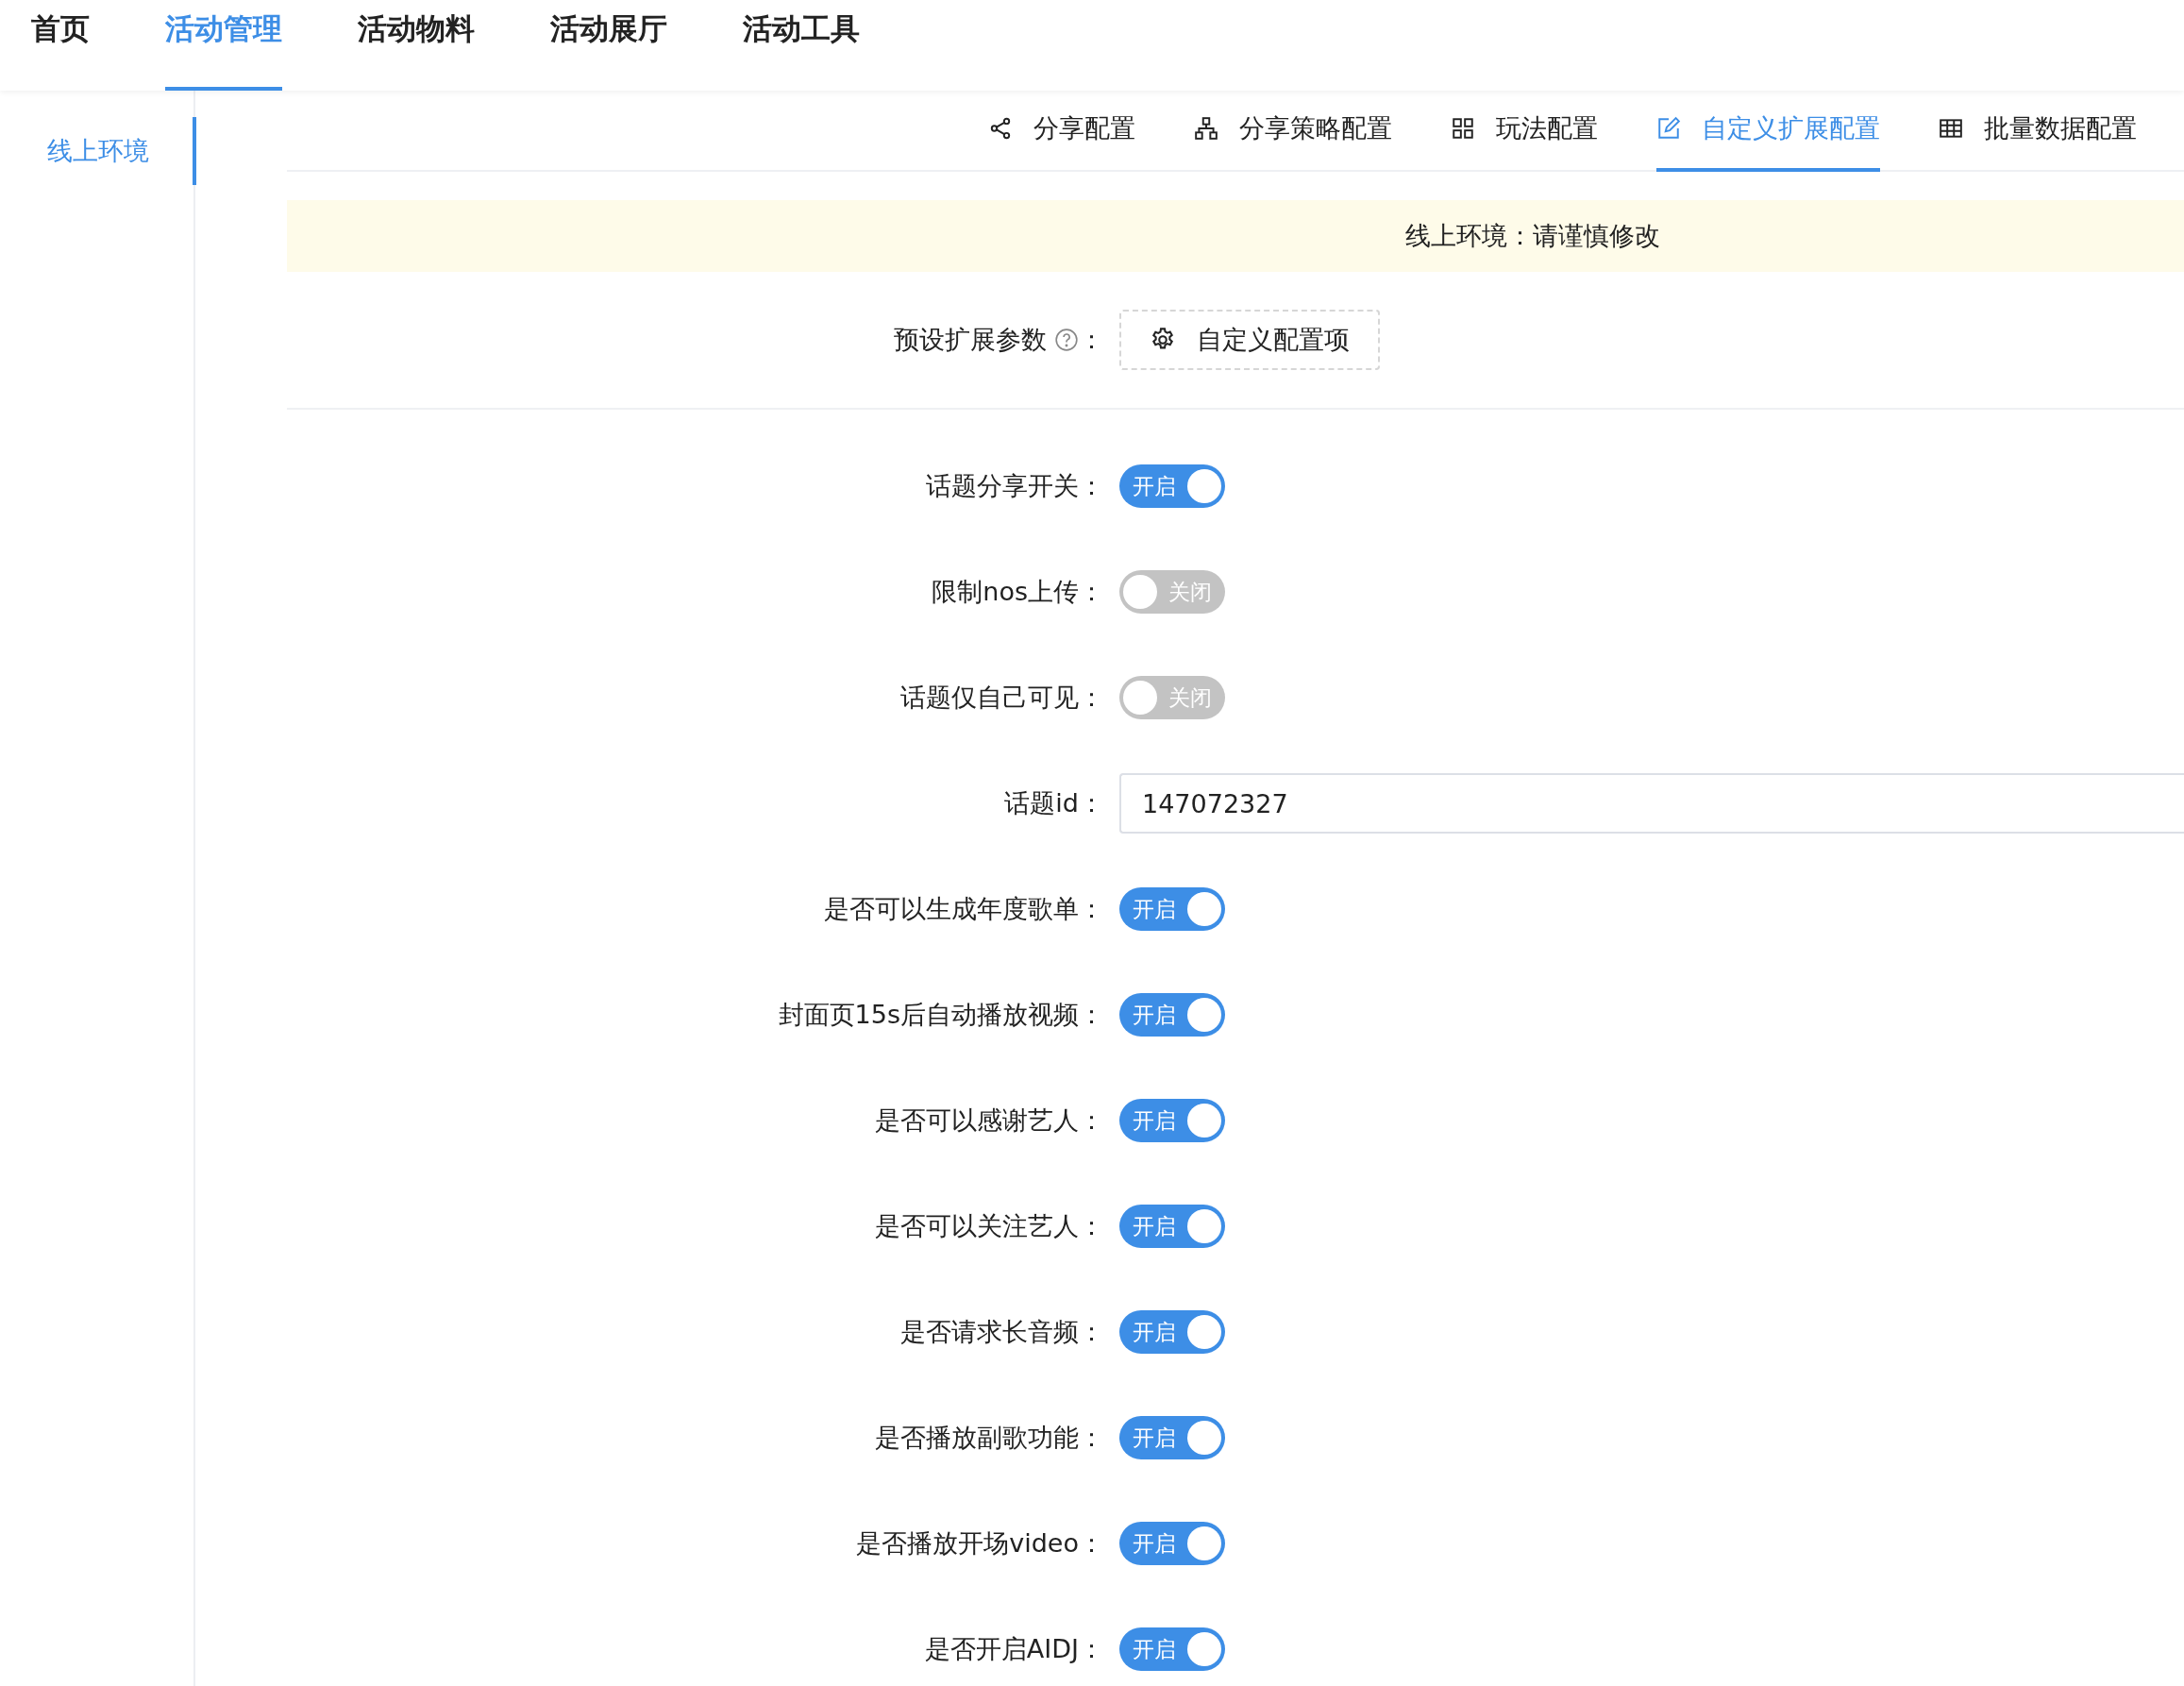 The height and width of the screenshot is (1686, 2184). Describe the element at coordinates (1463, 129) in the screenshot. I see `grid-icon` at that location.